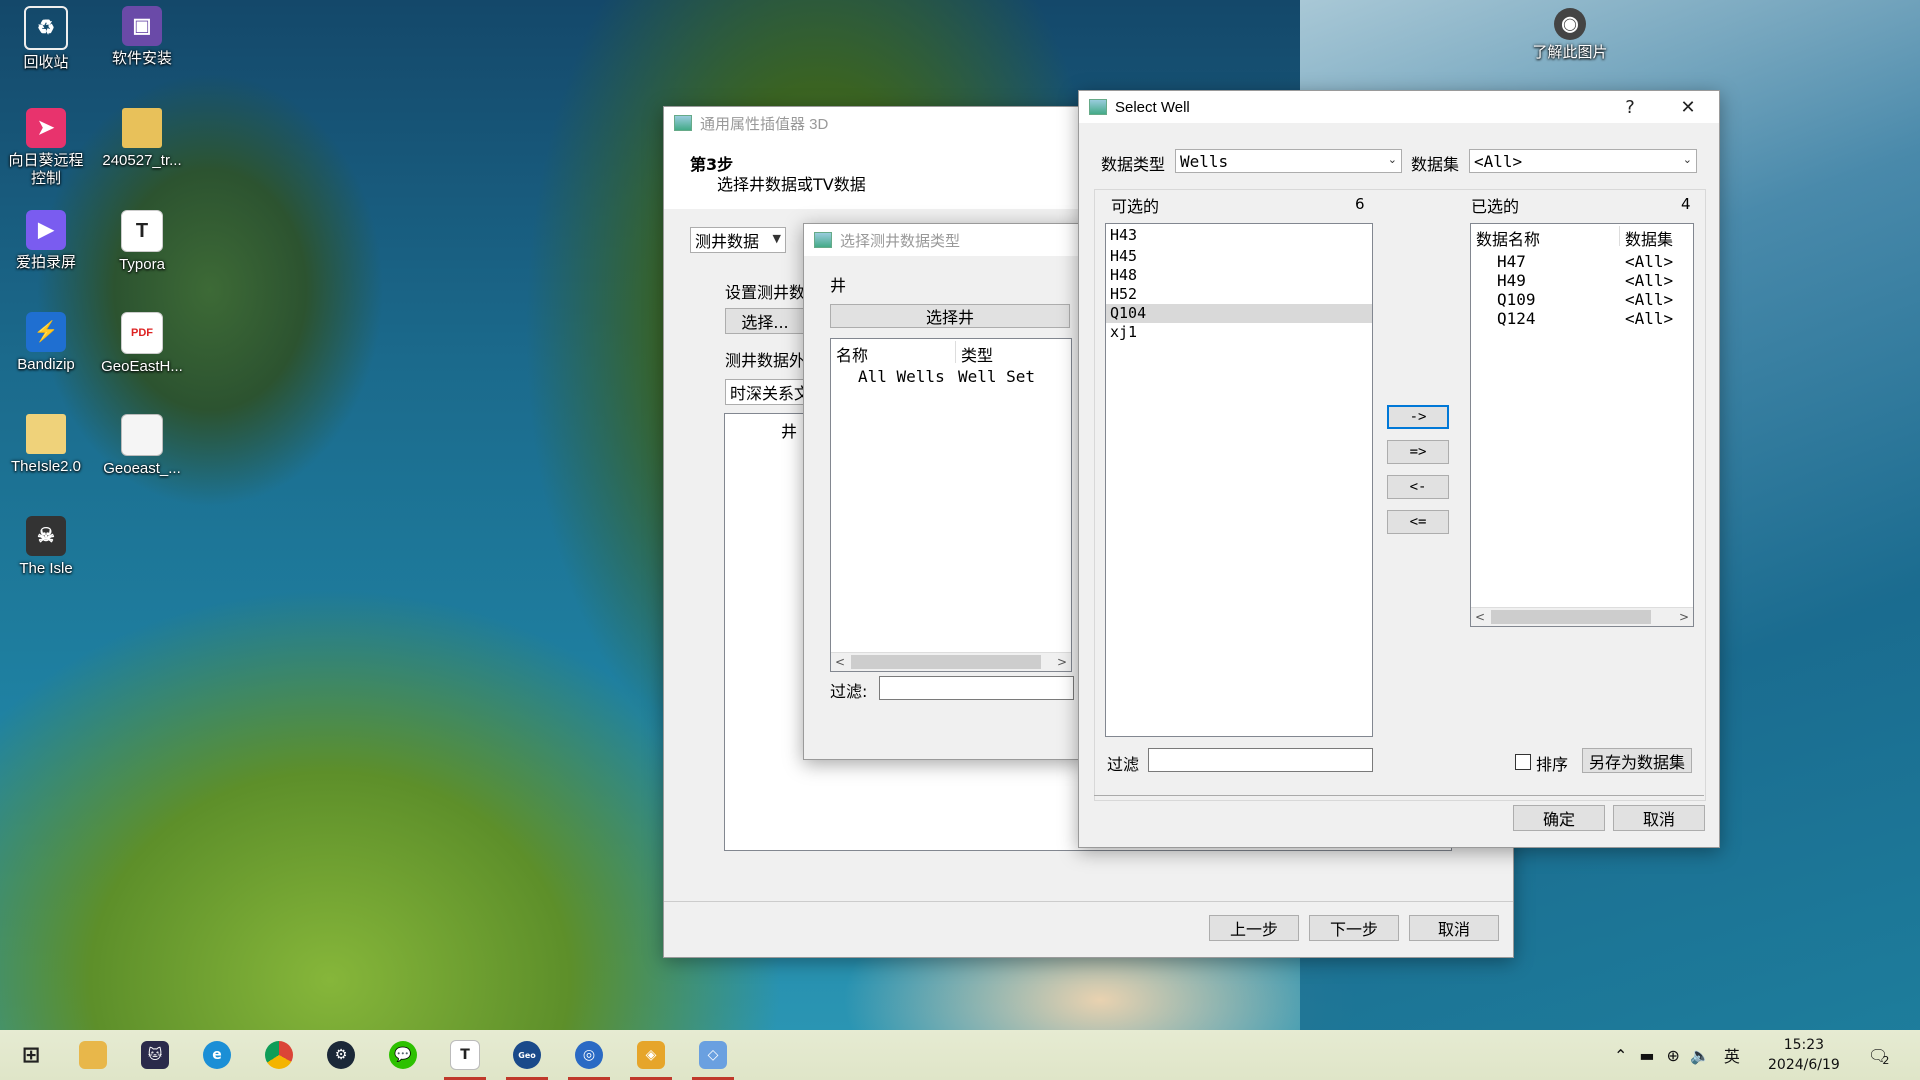 Image resolution: width=1920 pixels, height=1080 pixels. I want to click on search-app-icon: ◎, so click(589, 1055).